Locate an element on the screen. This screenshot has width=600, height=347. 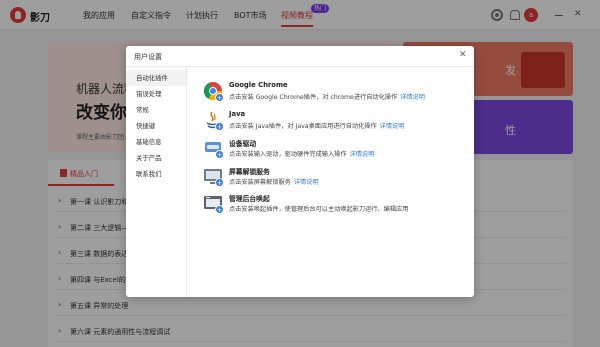
plugin-description: 点击安装输入驱动，驱动硬件完成输入操作 详情说明 is located at coordinates (301, 153).